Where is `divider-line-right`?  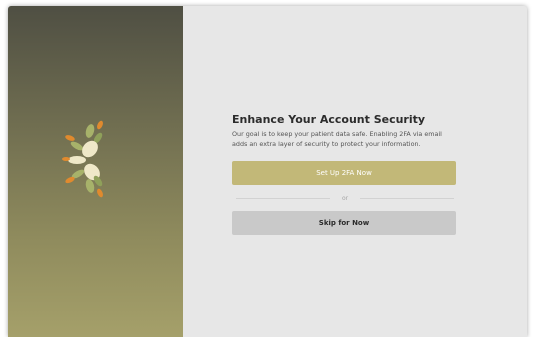 divider-line-right is located at coordinates (407, 198).